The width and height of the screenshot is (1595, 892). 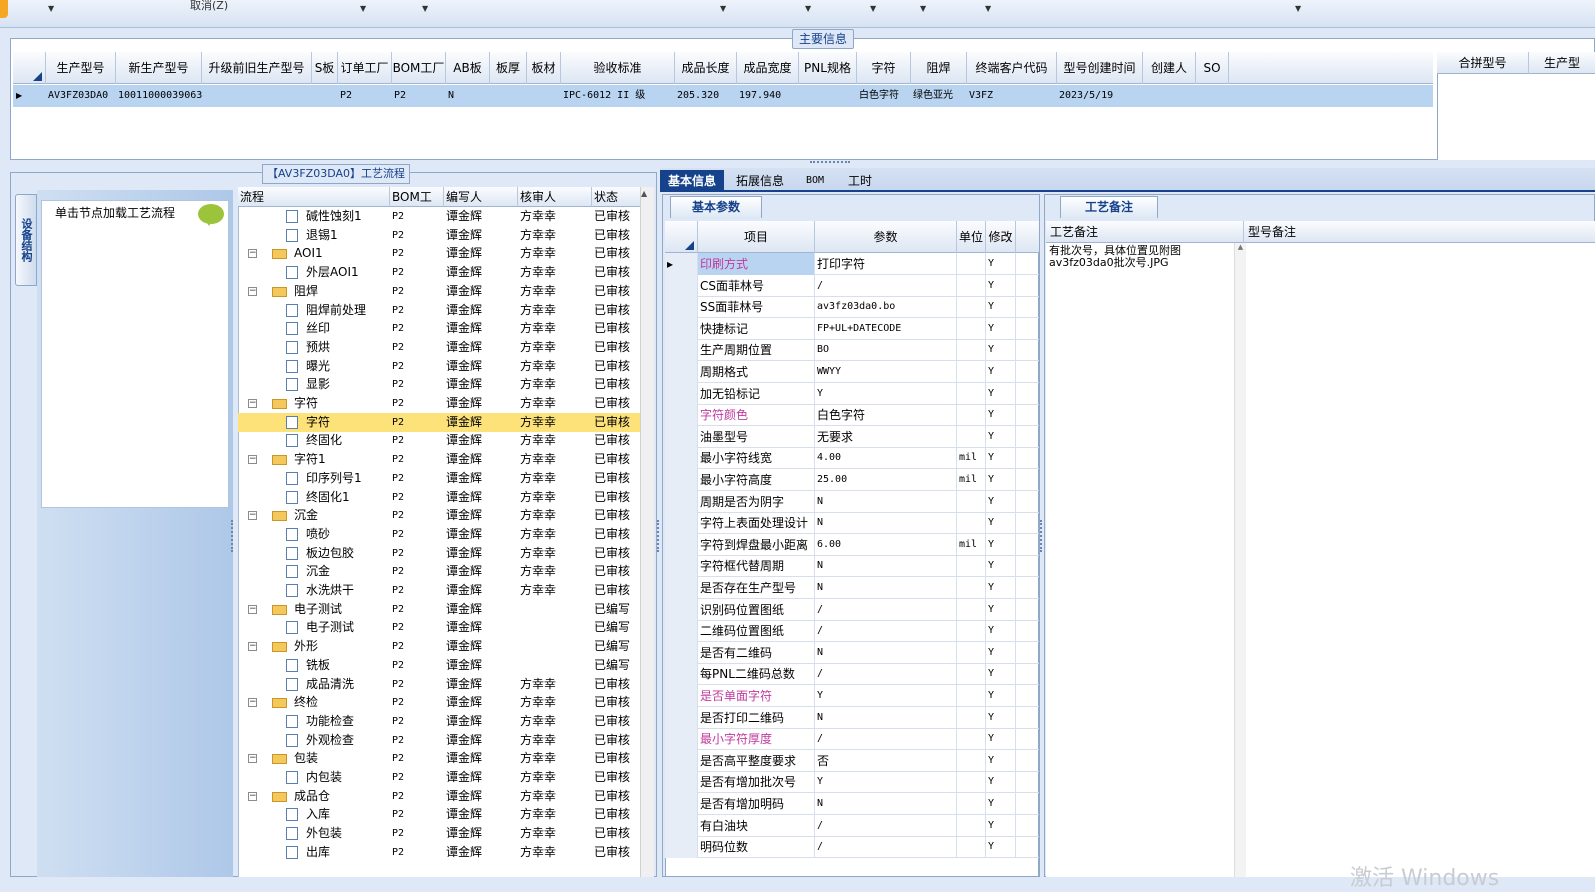 What do you see at coordinates (1483, 63) in the screenshot?
I see `merge-col-header: 合拼型号` at bounding box center [1483, 63].